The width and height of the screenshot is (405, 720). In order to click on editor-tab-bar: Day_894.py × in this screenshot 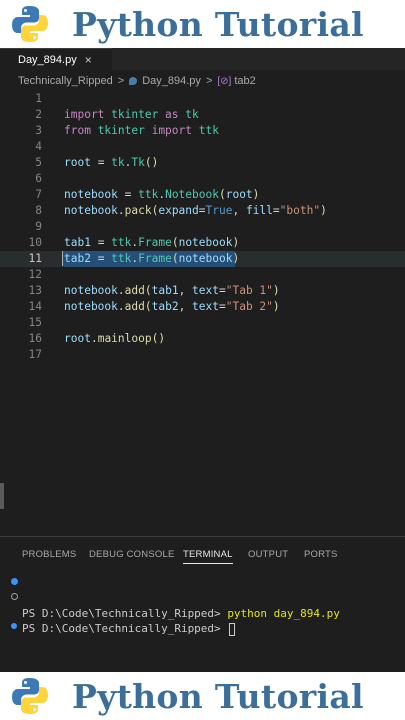, I will do `click(202, 59)`.